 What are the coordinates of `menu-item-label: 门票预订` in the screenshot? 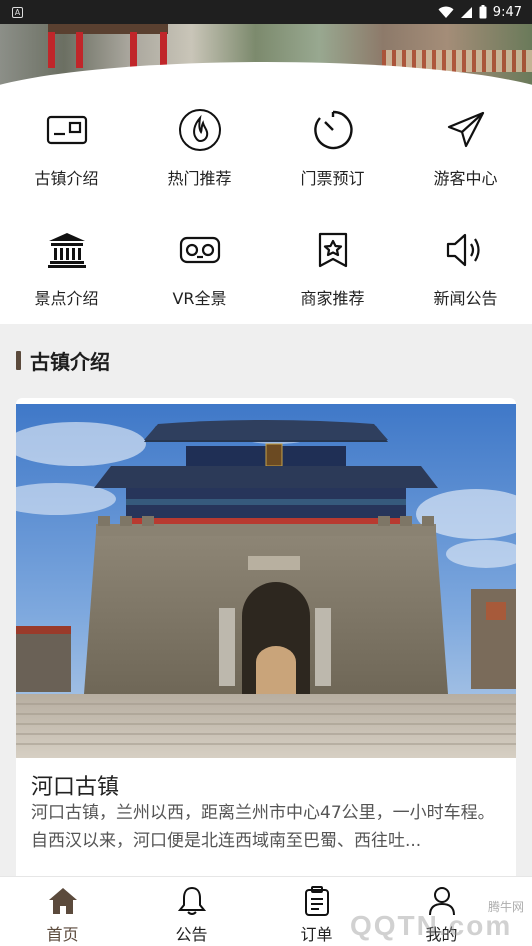 It's located at (332, 178).